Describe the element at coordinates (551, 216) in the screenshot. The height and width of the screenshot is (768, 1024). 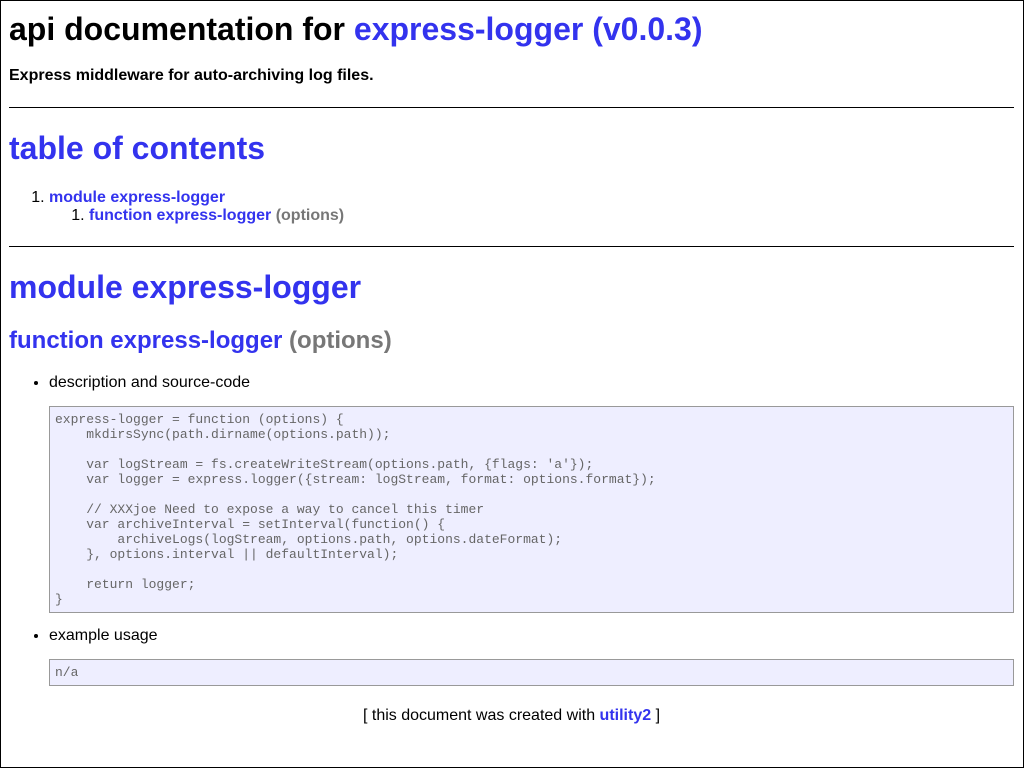
I see `toc-item-function: function express-logger (options)` at that location.